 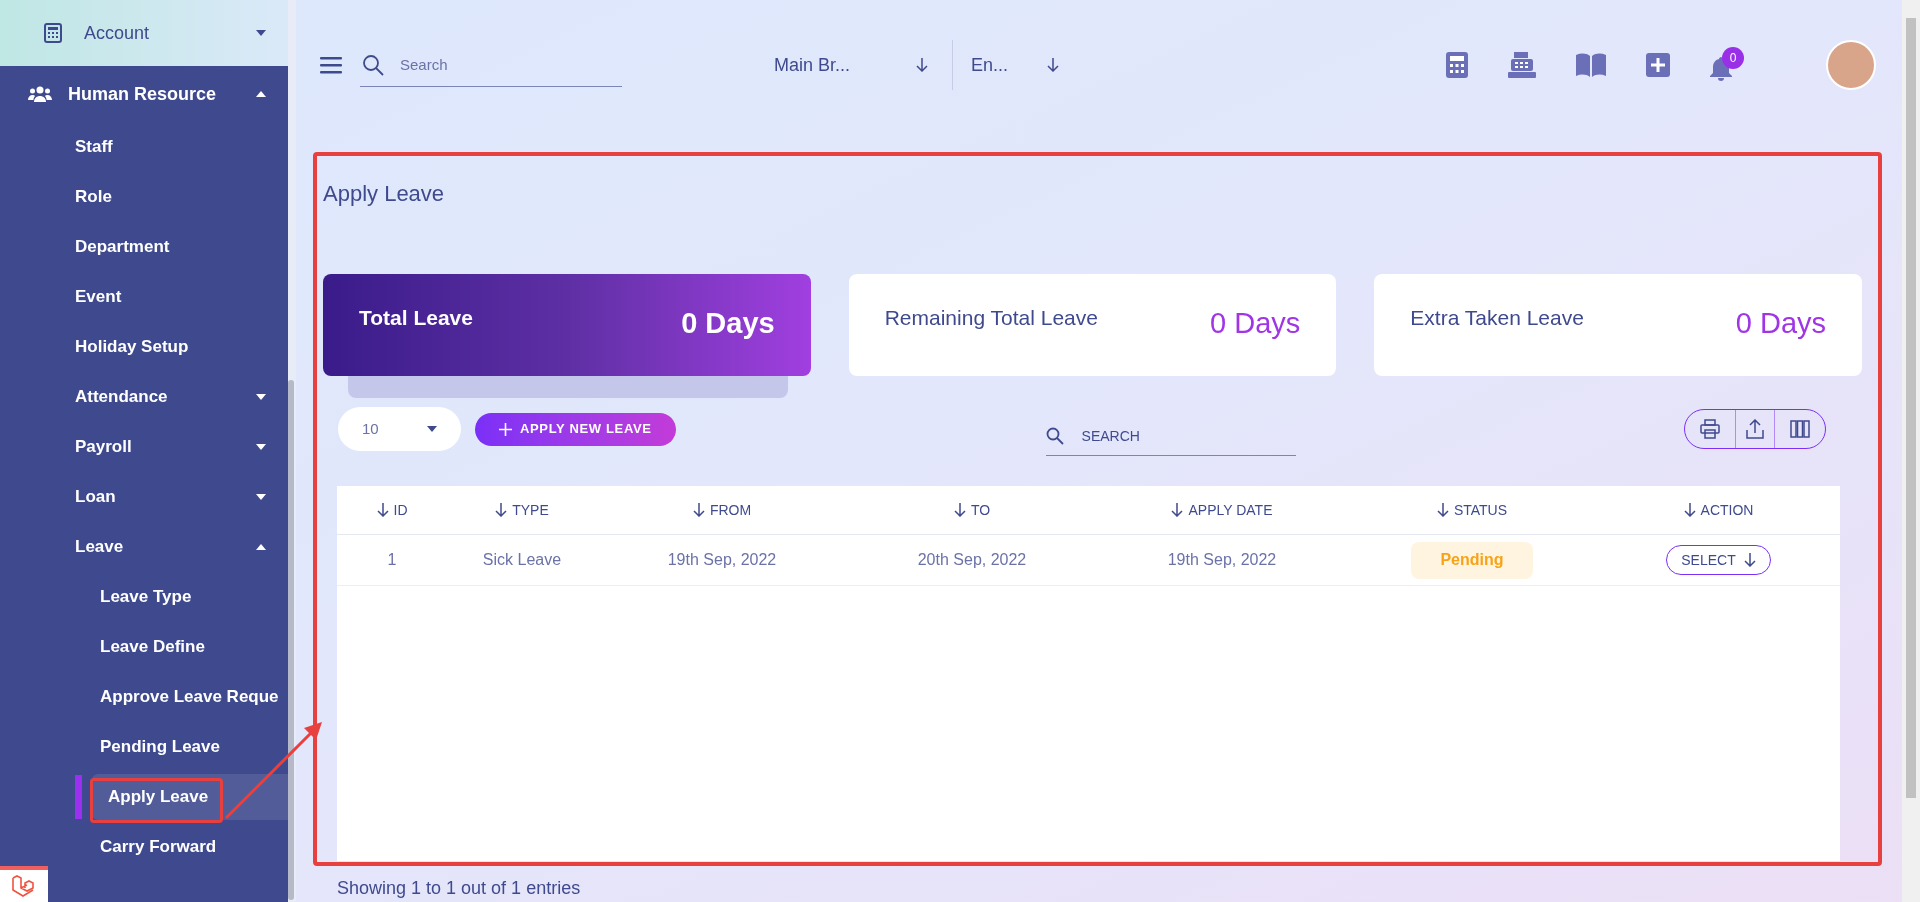 What do you see at coordinates (991, 318) in the screenshot?
I see `card-label: Remaining Total Leave` at bounding box center [991, 318].